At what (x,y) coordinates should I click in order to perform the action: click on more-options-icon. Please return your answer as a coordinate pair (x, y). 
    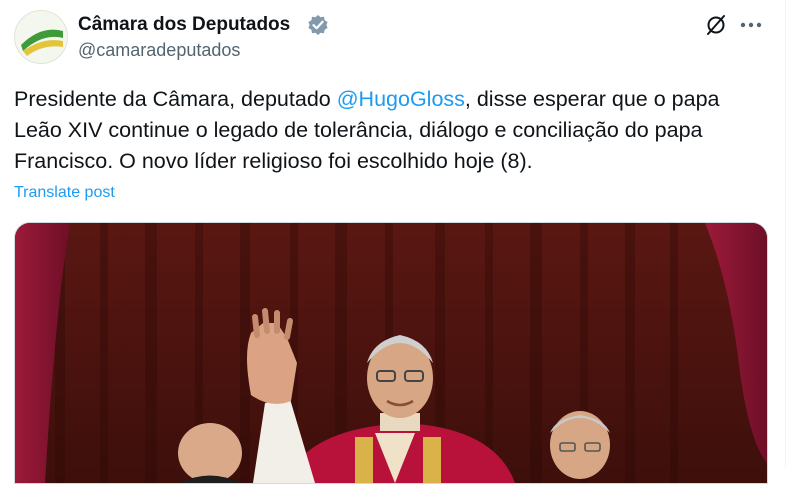
    Looking at the image, I should click on (751, 25).